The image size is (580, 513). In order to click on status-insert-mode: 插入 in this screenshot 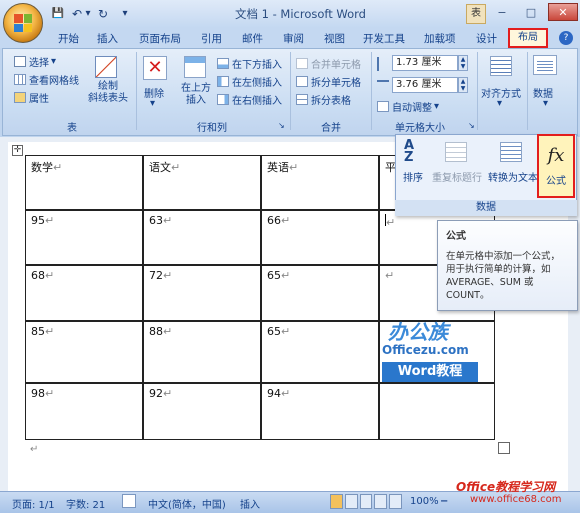, I will do `click(250, 503)`.